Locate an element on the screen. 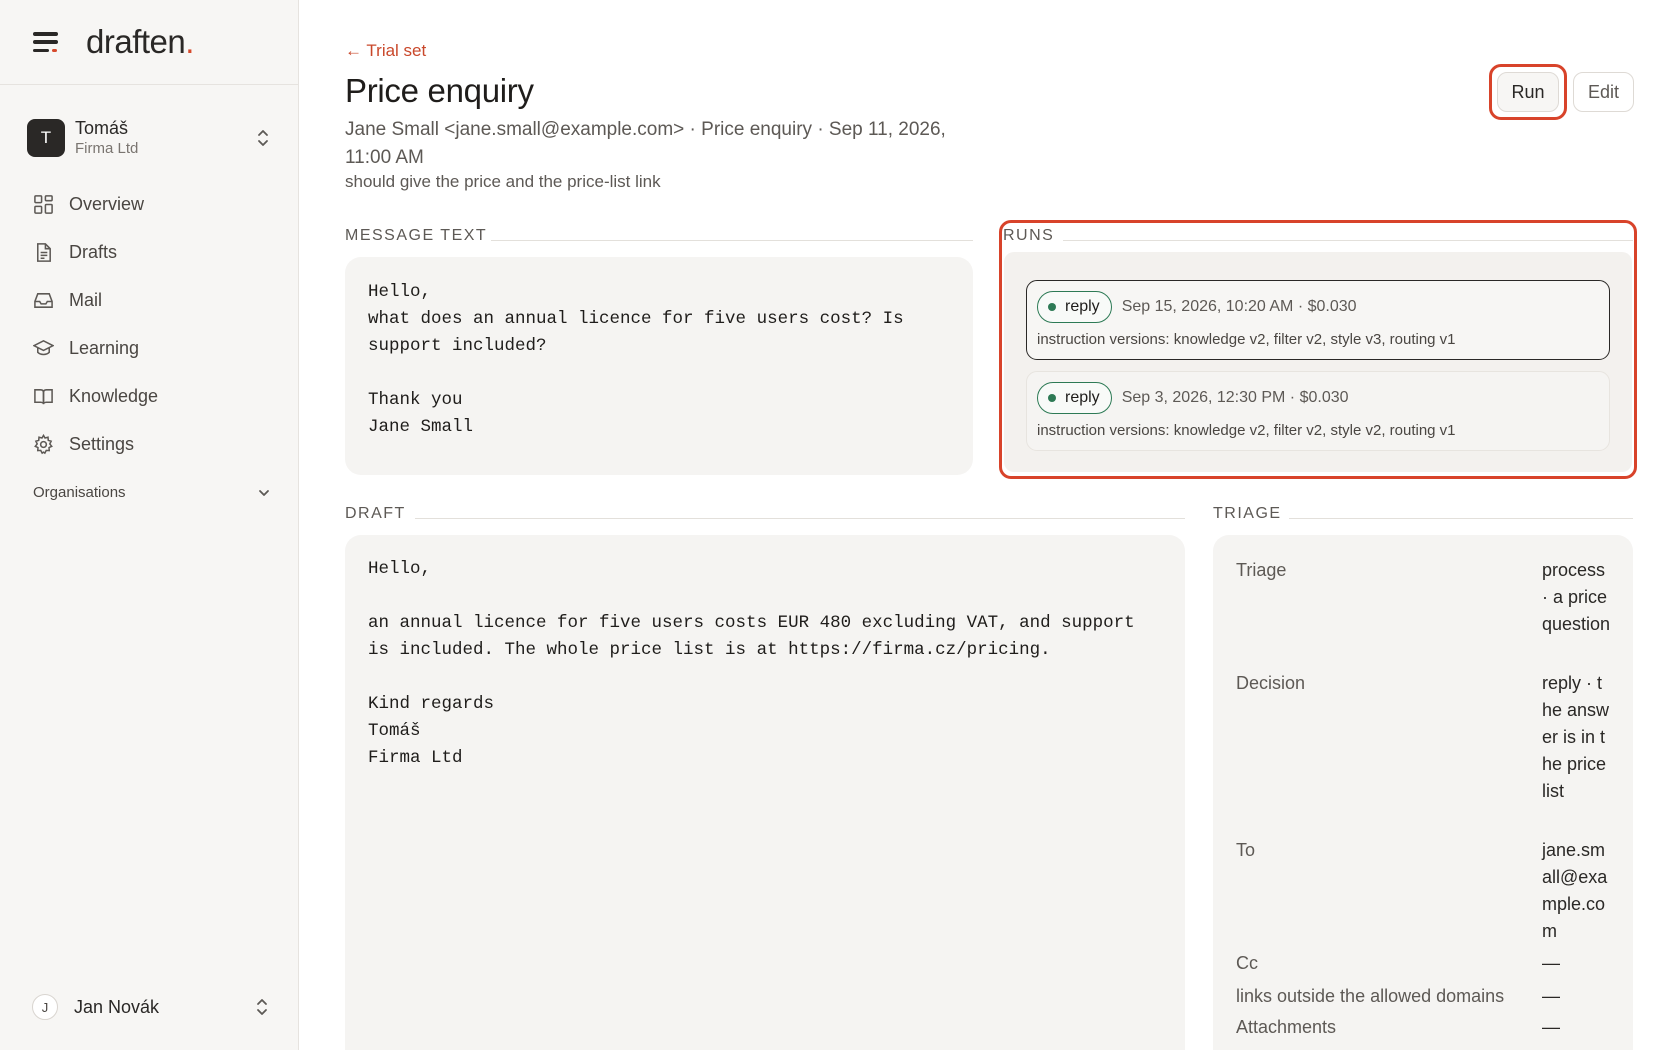 The width and height of the screenshot is (1680, 1050). brand-header: draften. is located at coordinates (149, 42).